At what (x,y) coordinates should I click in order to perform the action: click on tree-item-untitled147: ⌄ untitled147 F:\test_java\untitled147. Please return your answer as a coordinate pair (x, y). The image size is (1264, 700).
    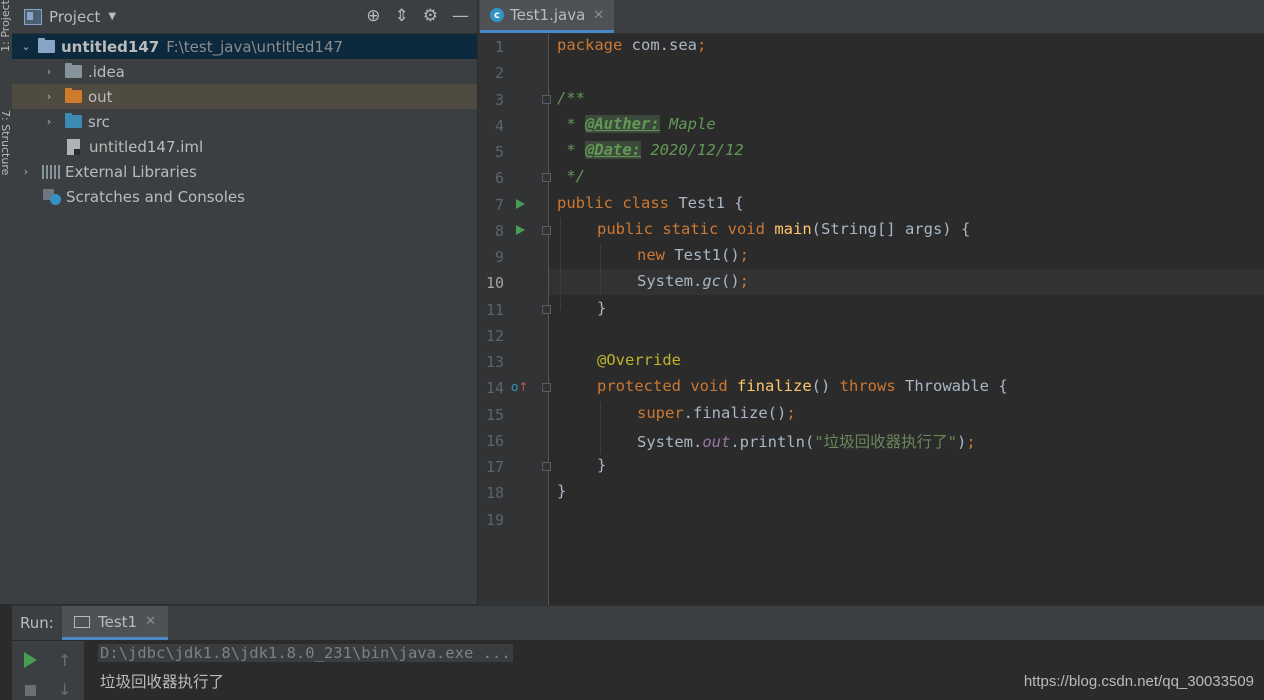
    Looking at the image, I should click on (244, 46).